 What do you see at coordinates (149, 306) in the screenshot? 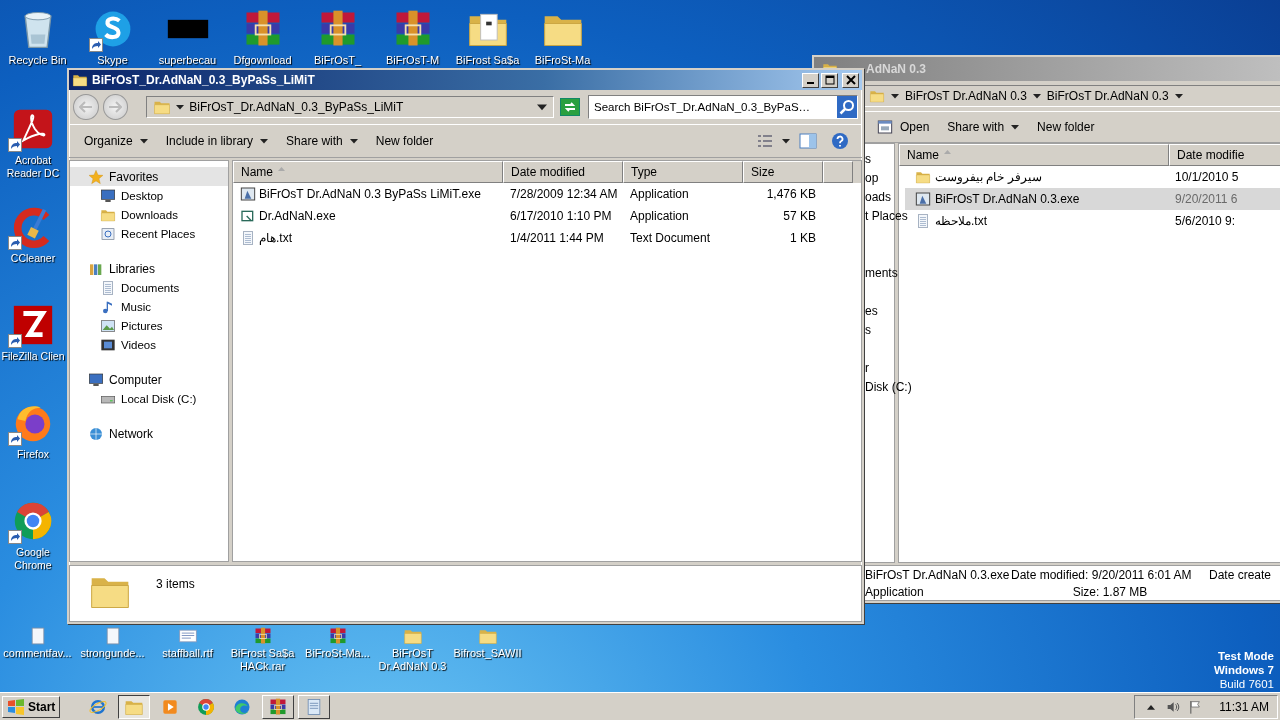
I see `nav-item: Music` at bounding box center [149, 306].